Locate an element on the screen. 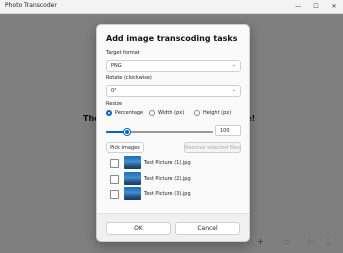 The height and width of the screenshot is (253, 343). close-button: ✕ is located at coordinates (334, 6).